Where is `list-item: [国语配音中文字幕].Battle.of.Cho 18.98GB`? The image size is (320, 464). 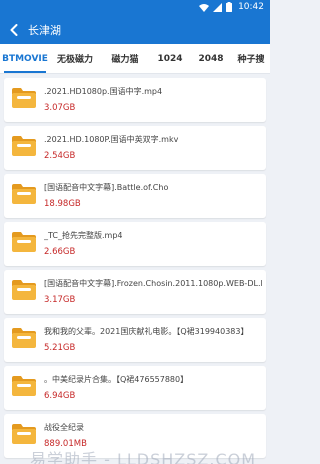
list-item: [国语配音中文字幕].Battle.of.Cho 18.98GB is located at coordinates (135, 196).